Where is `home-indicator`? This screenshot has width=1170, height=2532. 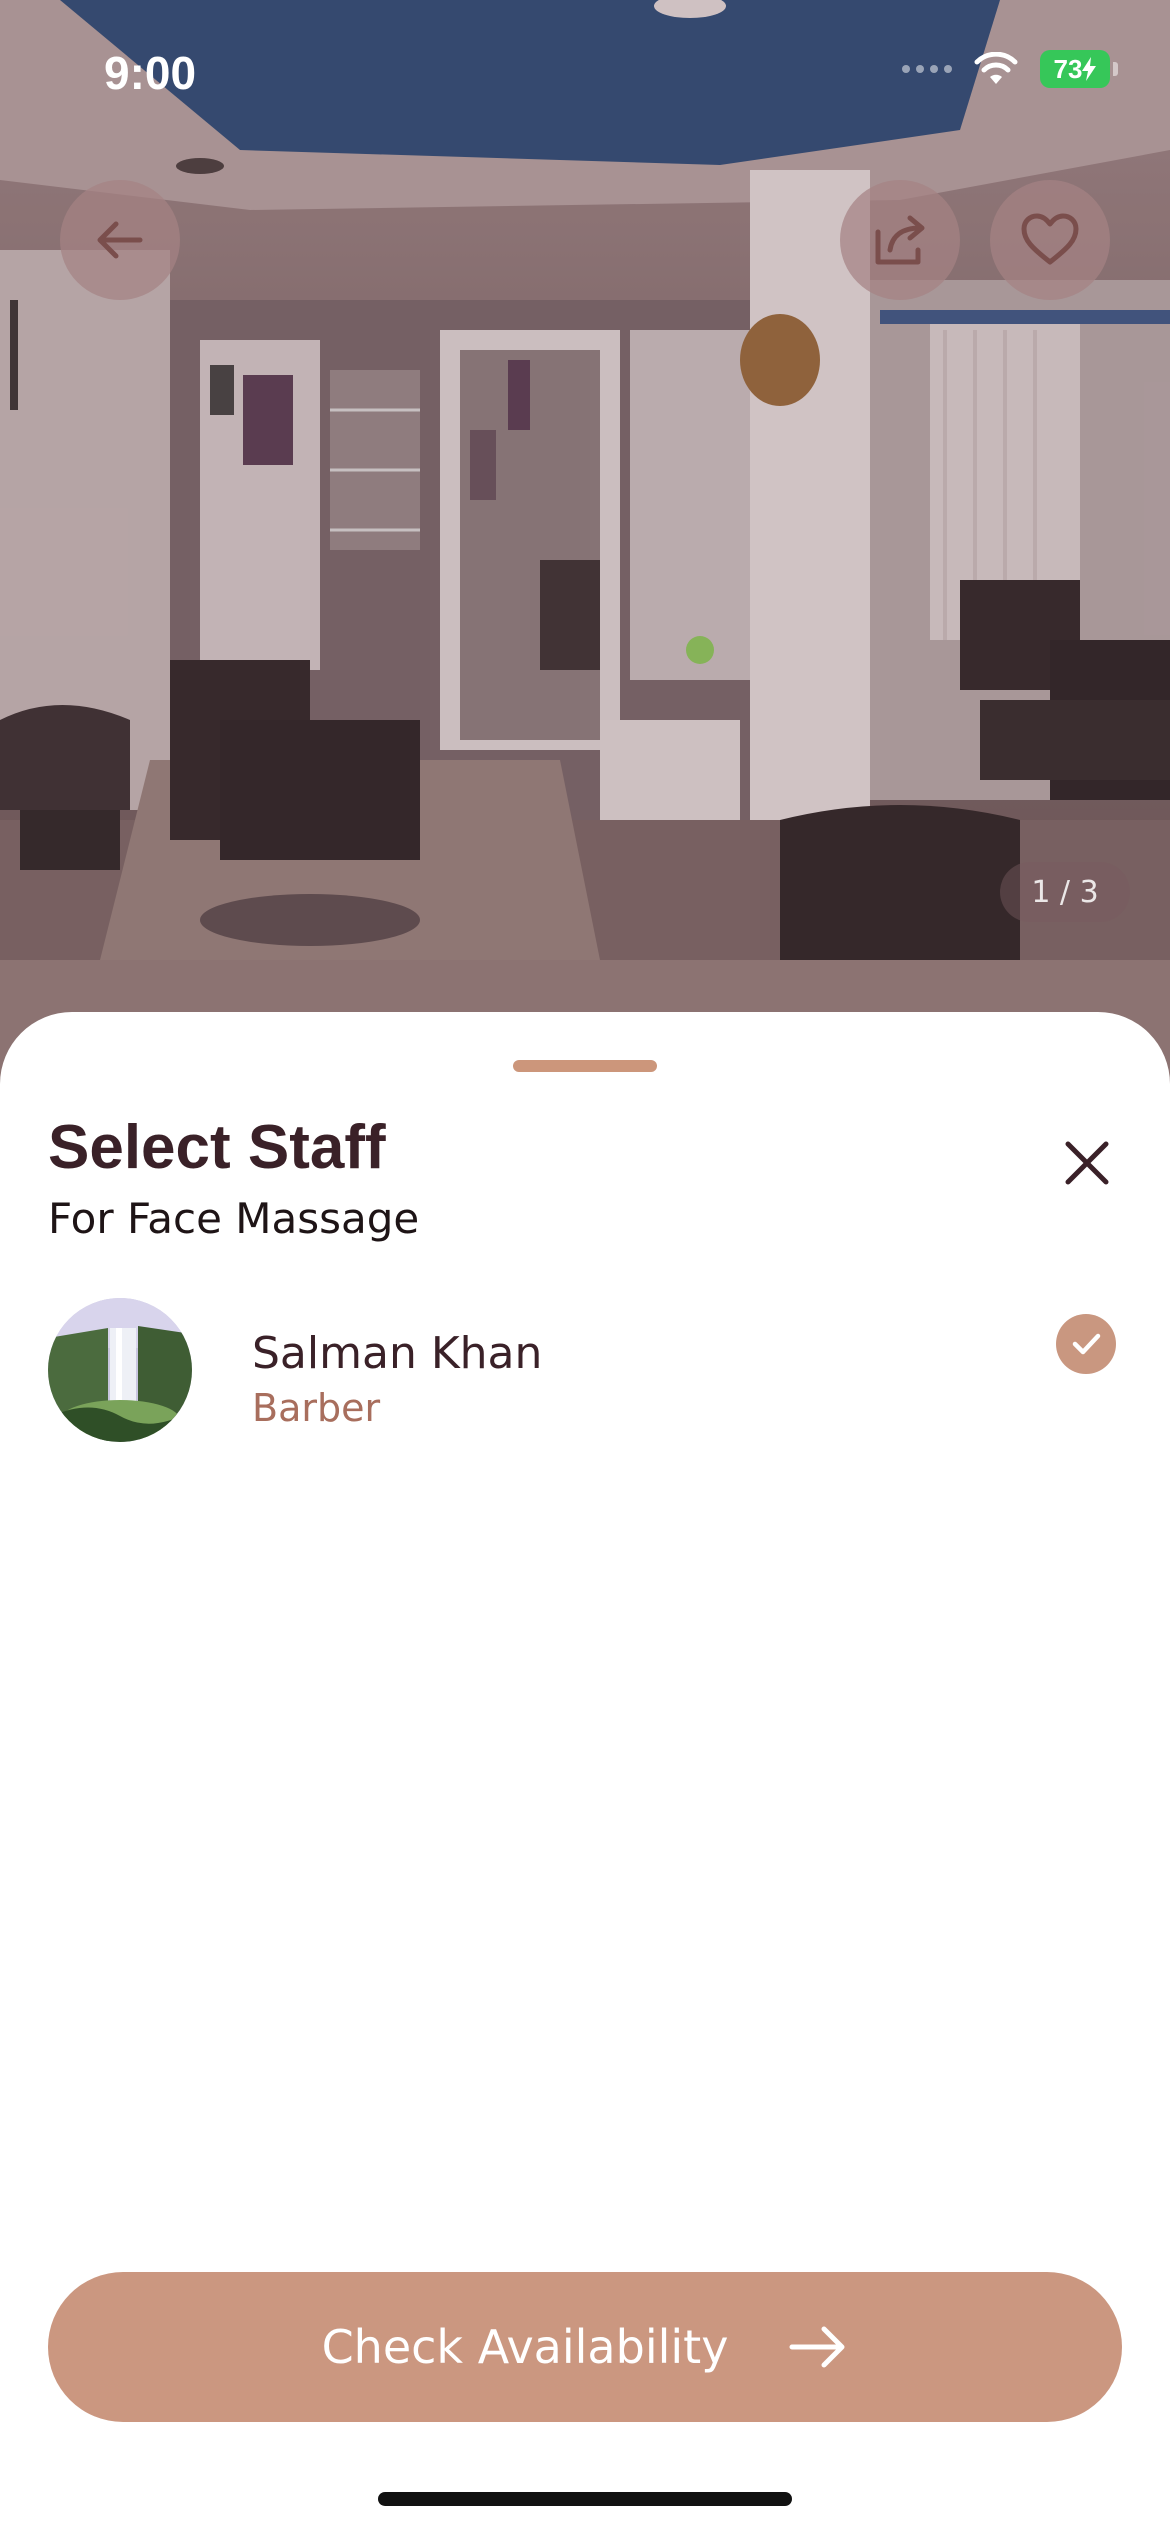
home-indicator is located at coordinates (585, 2499).